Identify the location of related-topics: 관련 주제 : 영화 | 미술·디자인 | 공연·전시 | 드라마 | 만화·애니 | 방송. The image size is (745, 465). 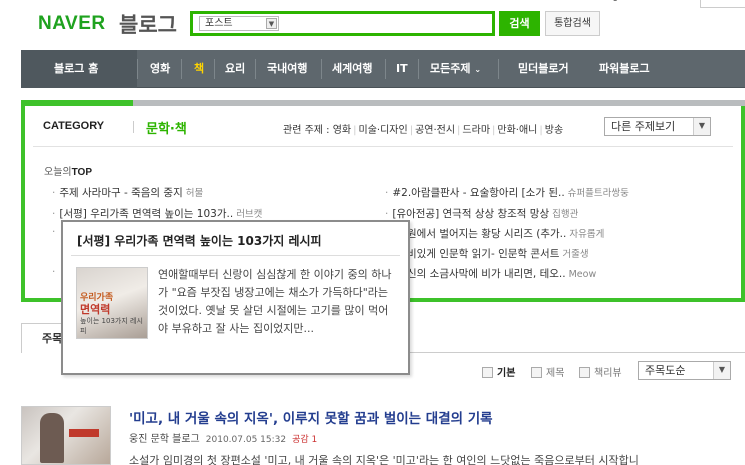
(423, 130).